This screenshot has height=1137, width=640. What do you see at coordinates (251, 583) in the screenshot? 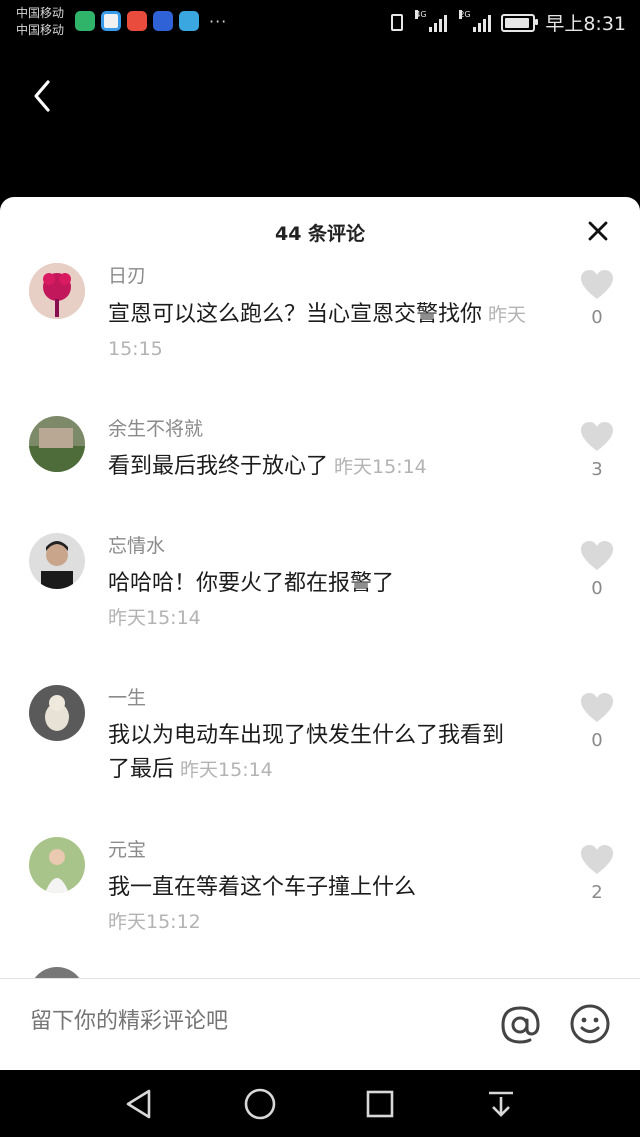
I see `comment-body: 哈哈哈！你要火了都在报警了` at bounding box center [251, 583].